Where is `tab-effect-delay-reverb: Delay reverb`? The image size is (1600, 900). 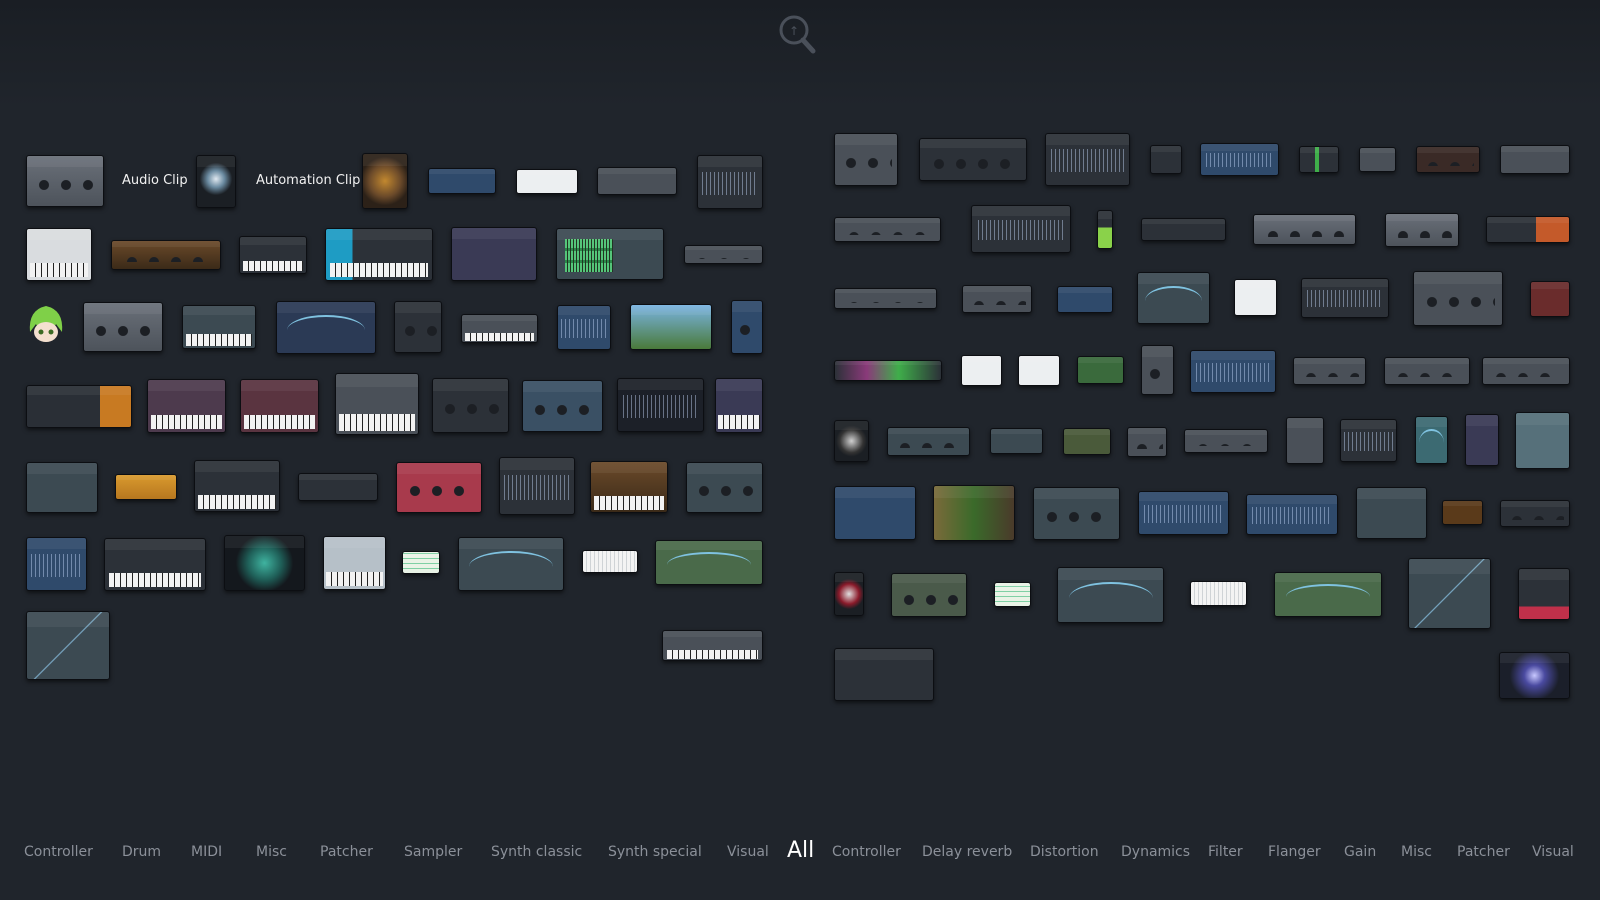
tab-effect-delay-reverb: Delay reverb is located at coordinates (967, 852).